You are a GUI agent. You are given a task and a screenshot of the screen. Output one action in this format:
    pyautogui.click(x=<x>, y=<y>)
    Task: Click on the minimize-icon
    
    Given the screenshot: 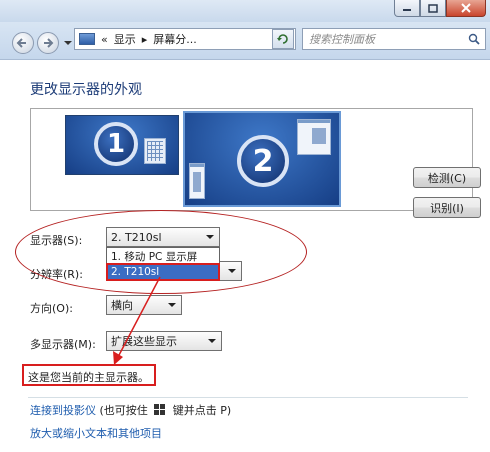 What is the action you would take?
    pyautogui.click(x=407, y=10)
    